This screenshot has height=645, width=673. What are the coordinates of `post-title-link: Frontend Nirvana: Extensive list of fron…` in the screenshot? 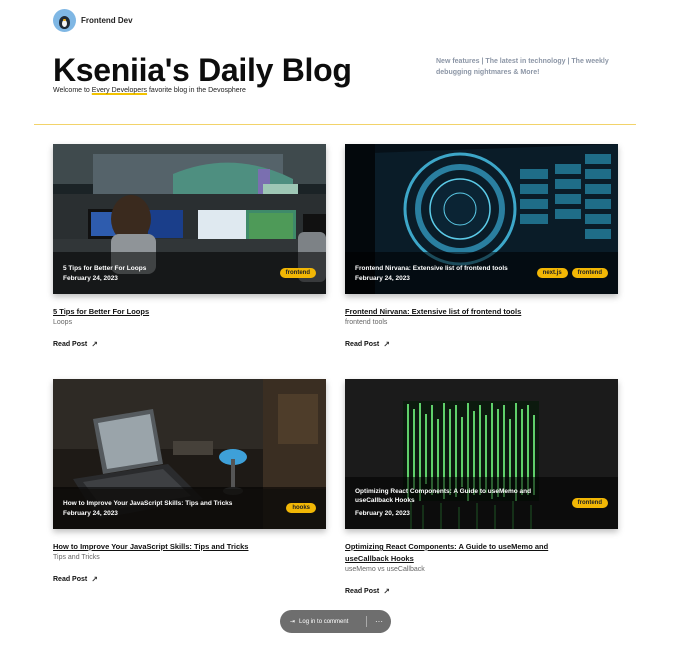 It's located at (481, 312).